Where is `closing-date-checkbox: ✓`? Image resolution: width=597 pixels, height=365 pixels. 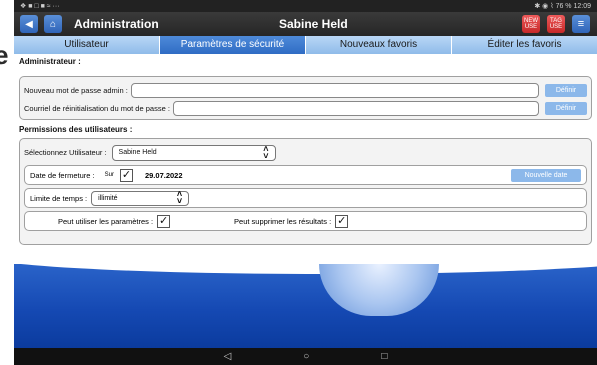
closing-date-checkbox: ✓ is located at coordinates (126, 175).